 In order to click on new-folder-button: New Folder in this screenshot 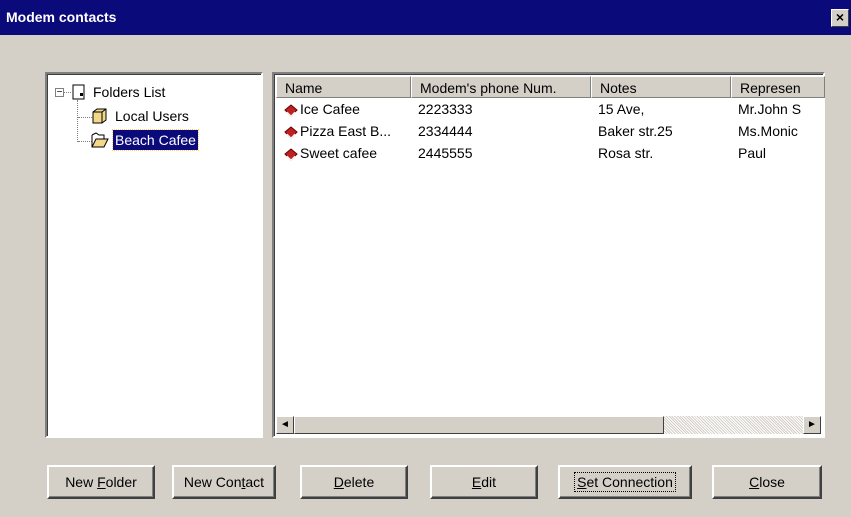, I will do `click(101, 482)`.